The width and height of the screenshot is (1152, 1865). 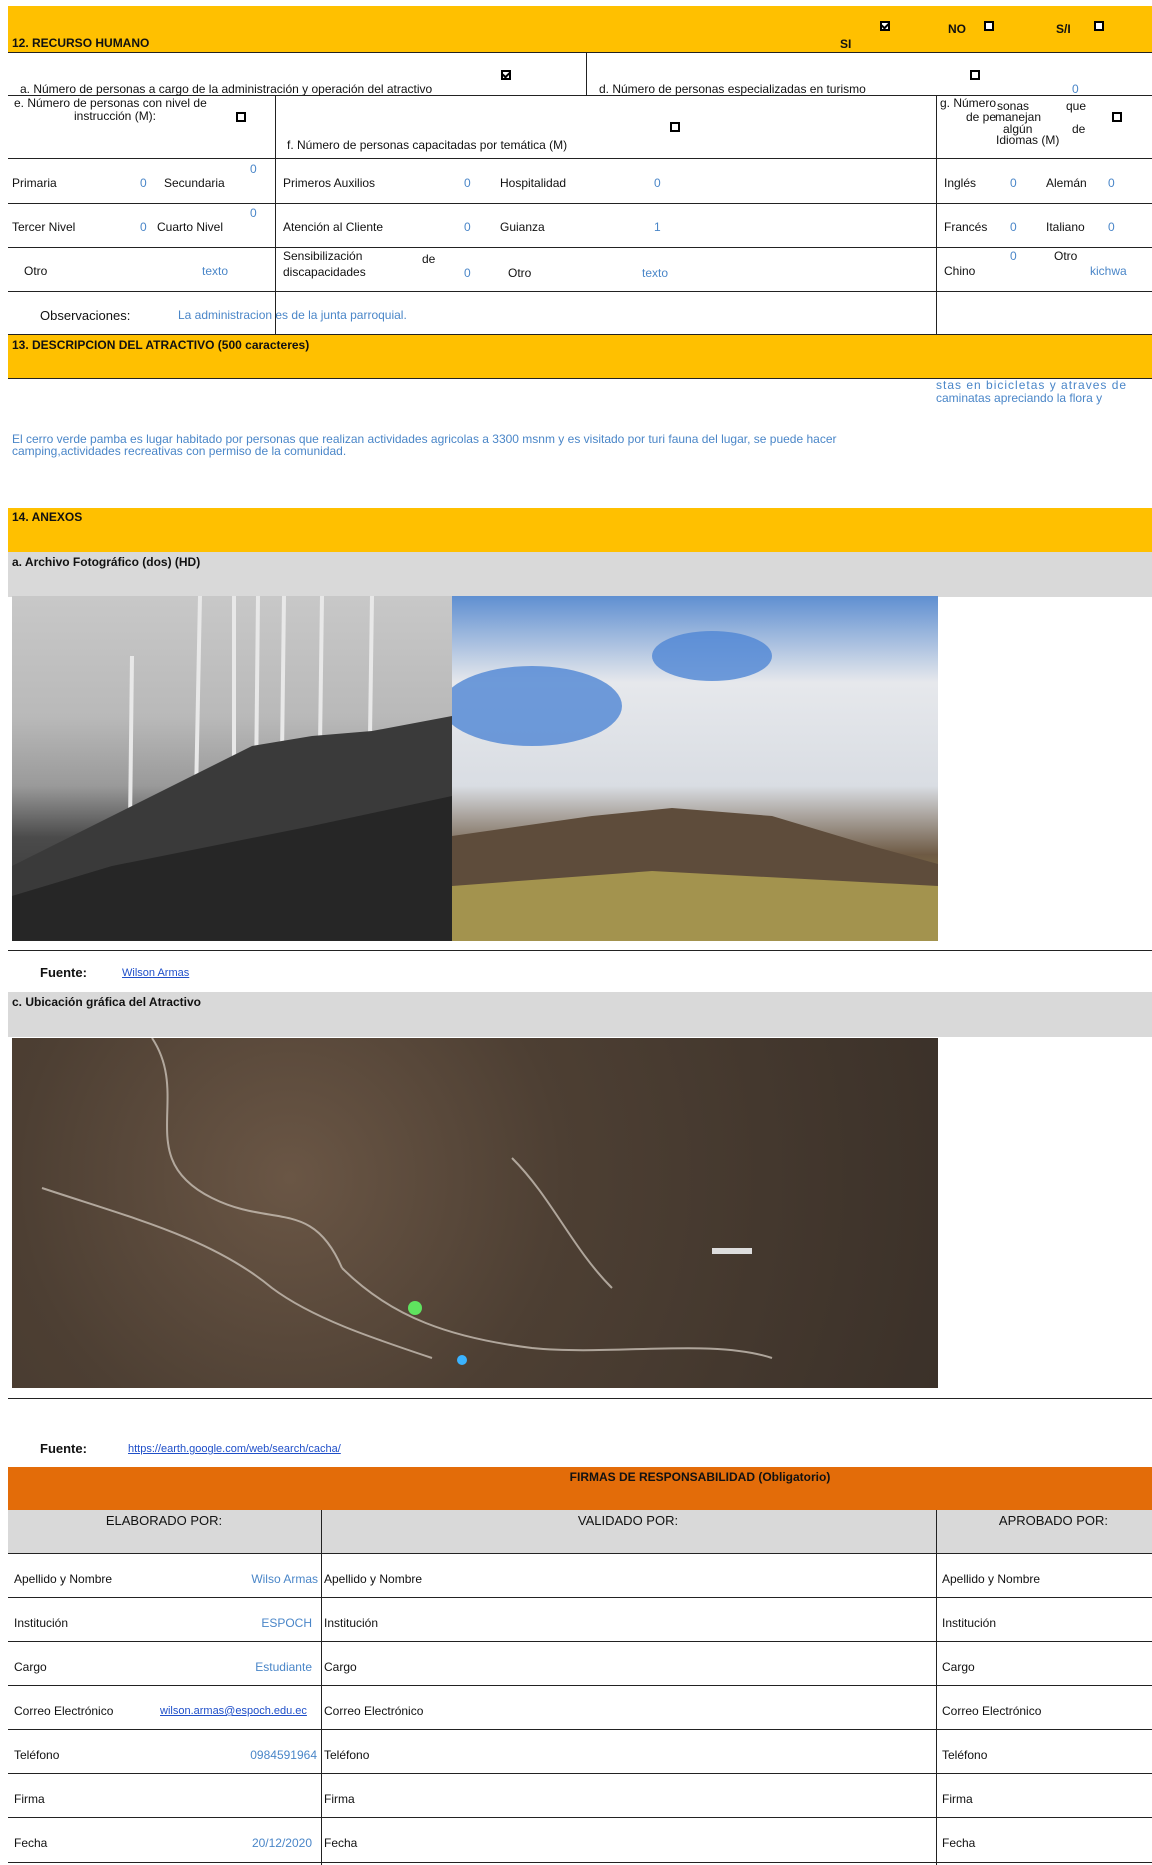 I want to click on obs-label: Observaciones:, so click(x=85, y=315).